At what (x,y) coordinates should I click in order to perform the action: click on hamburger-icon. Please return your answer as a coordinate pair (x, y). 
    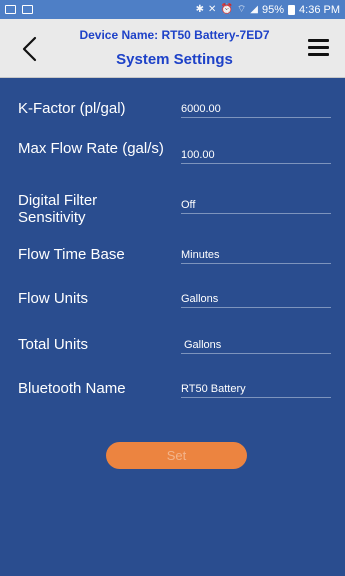
    Looking at the image, I should click on (319, 47).